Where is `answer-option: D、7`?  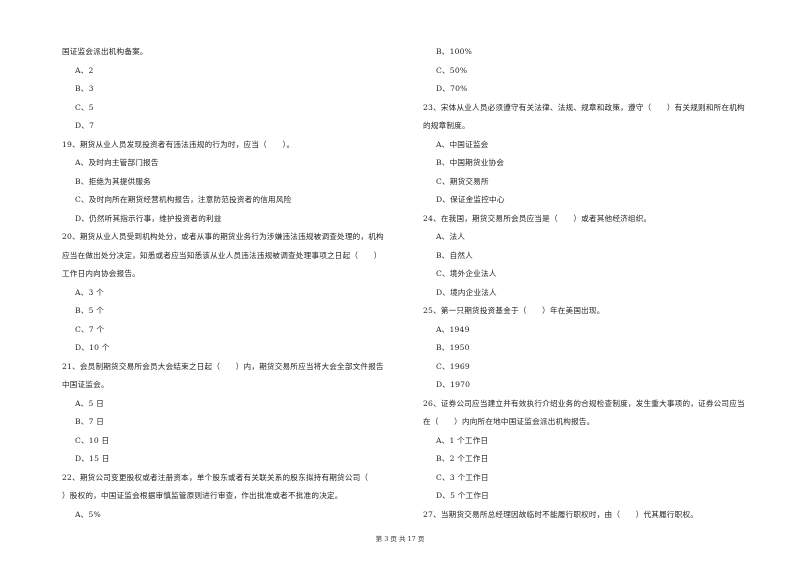 answer-option: D、7 is located at coordinates (85, 125).